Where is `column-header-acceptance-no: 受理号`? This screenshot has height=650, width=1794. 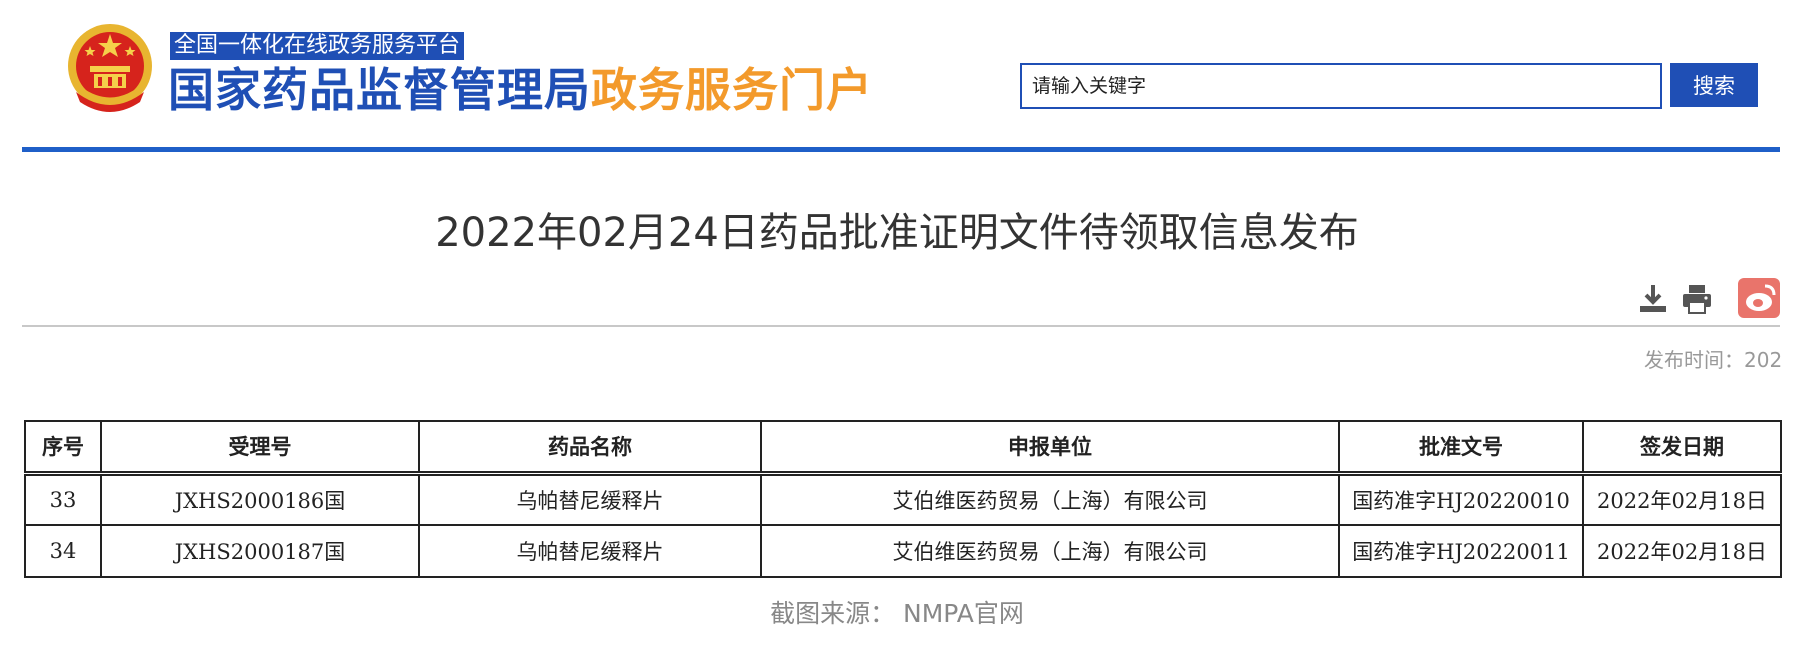 column-header-acceptance-no: 受理号 is located at coordinates (260, 448).